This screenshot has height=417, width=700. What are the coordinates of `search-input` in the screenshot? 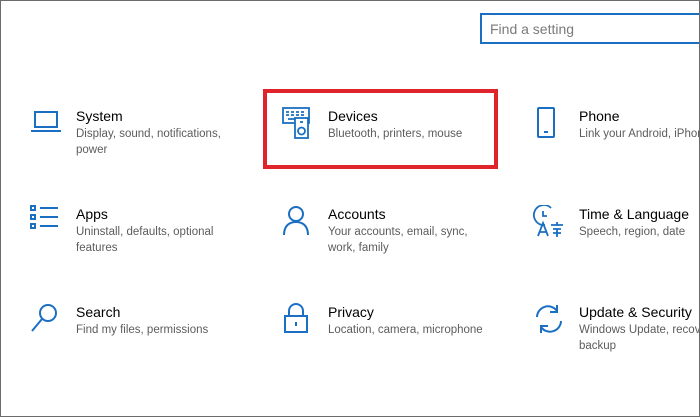 It's located at (590, 28).